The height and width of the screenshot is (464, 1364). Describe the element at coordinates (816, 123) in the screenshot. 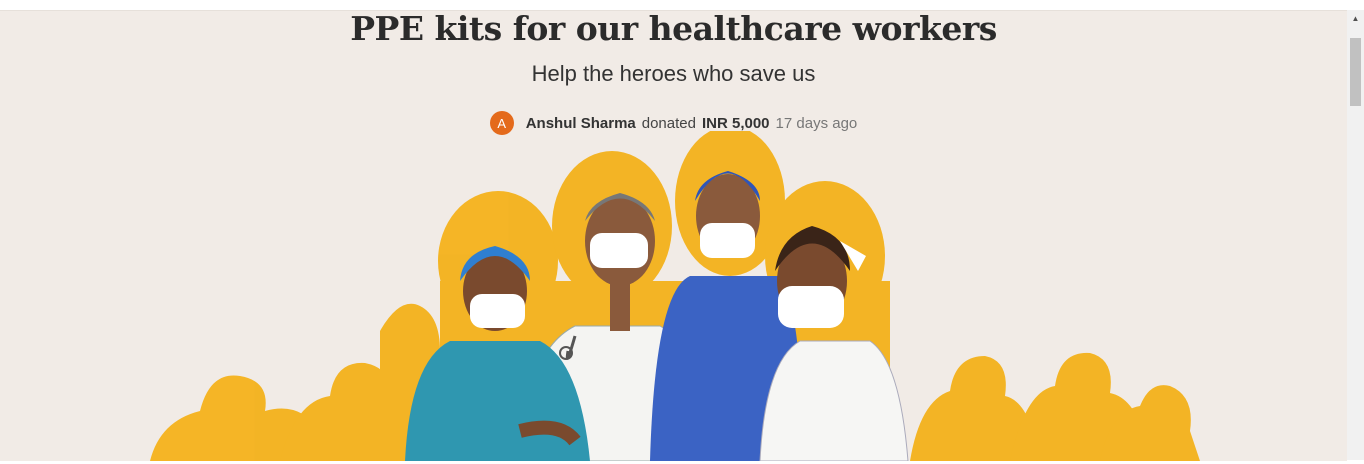

I see `donation-time: 17 days ago` at that location.